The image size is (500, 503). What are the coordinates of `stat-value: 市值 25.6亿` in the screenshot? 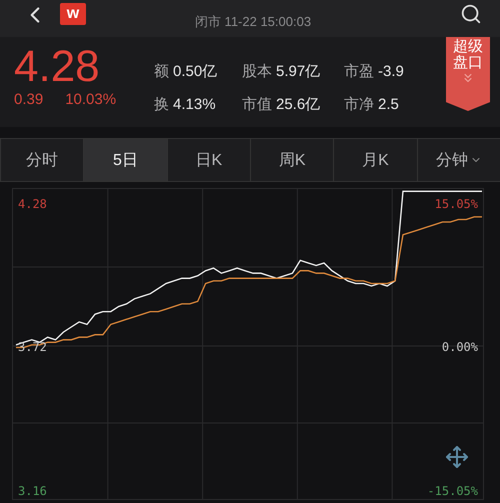 It's located at (282, 104).